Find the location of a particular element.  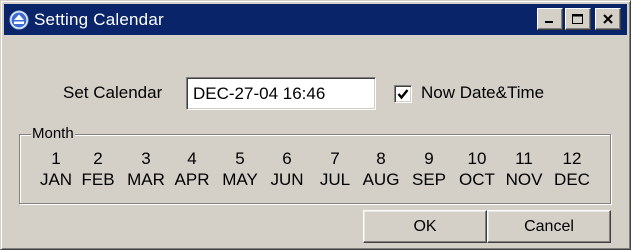

month-option-mar: 3 MAR is located at coordinates (146, 170).